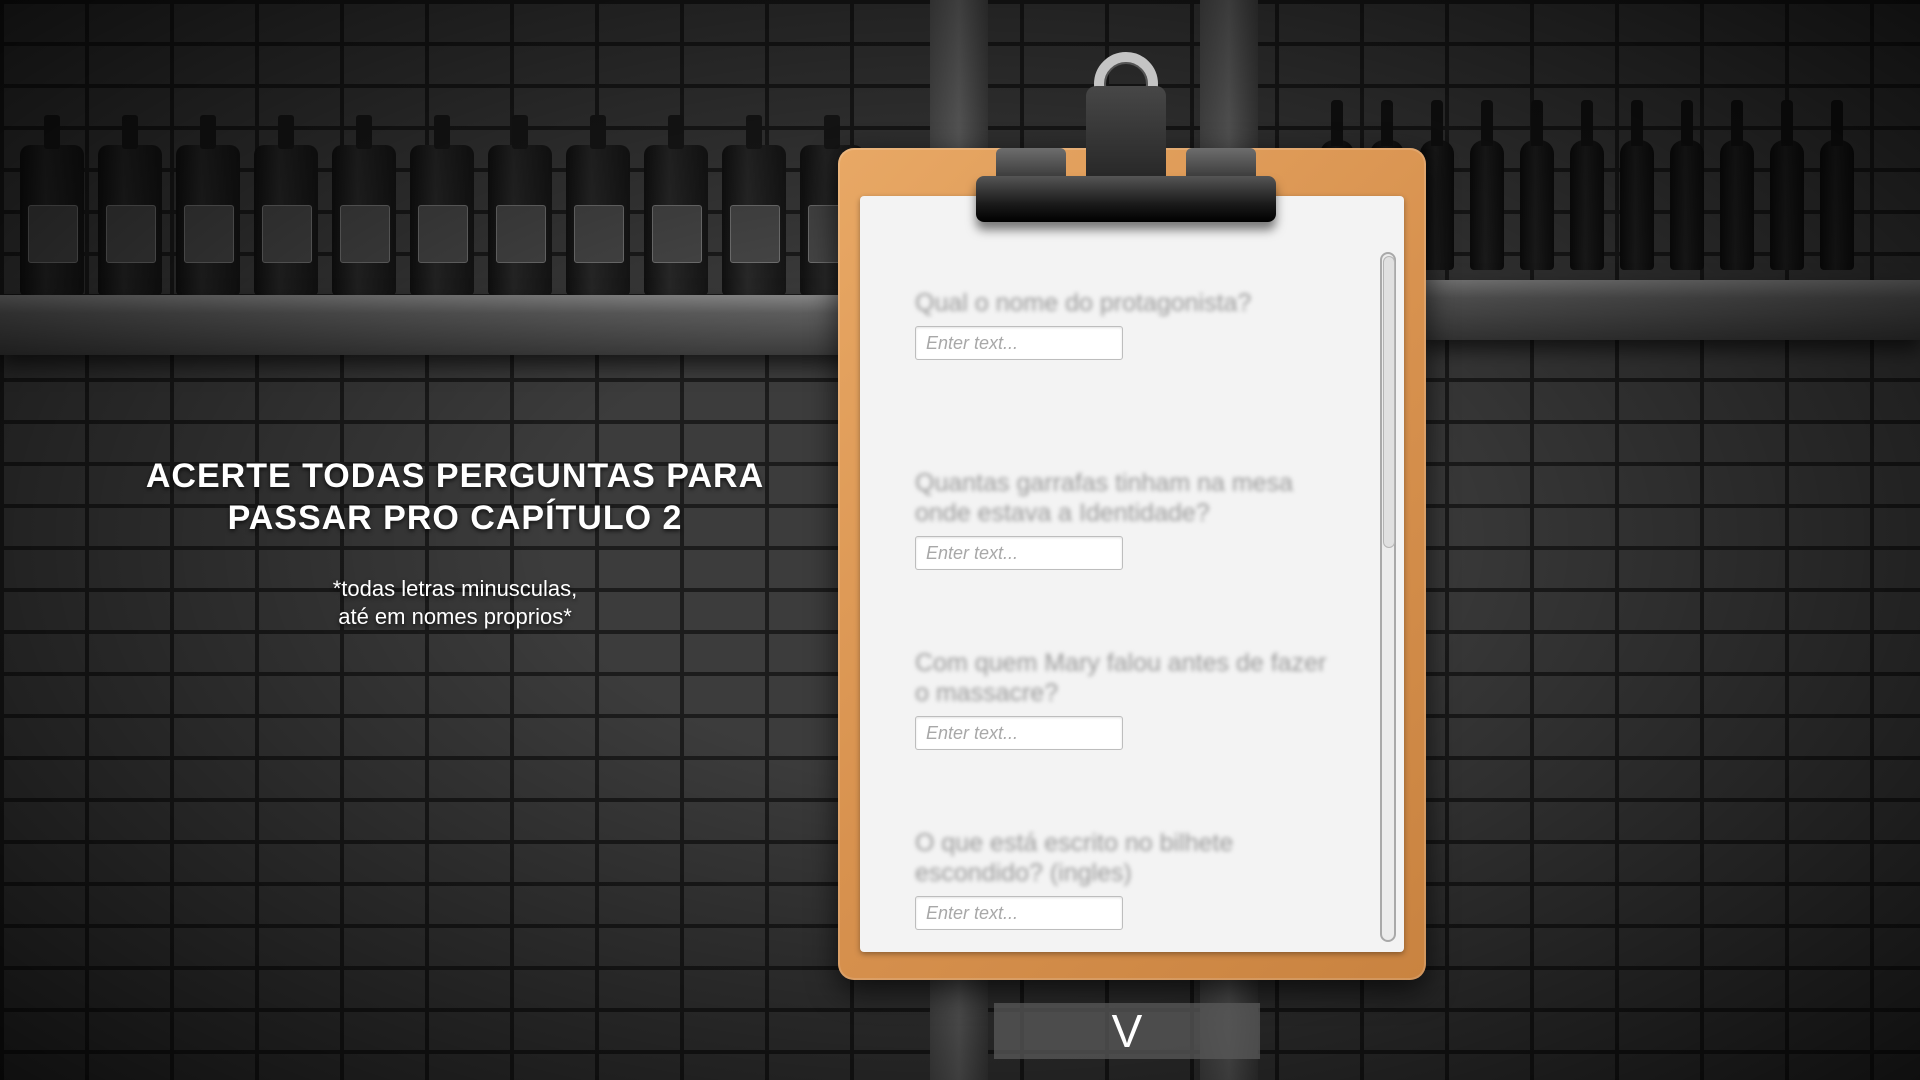 Image resolution: width=1920 pixels, height=1080 pixels. What do you see at coordinates (455, 616) in the screenshot?
I see `note-line-2: até em nomes proprios*` at bounding box center [455, 616].